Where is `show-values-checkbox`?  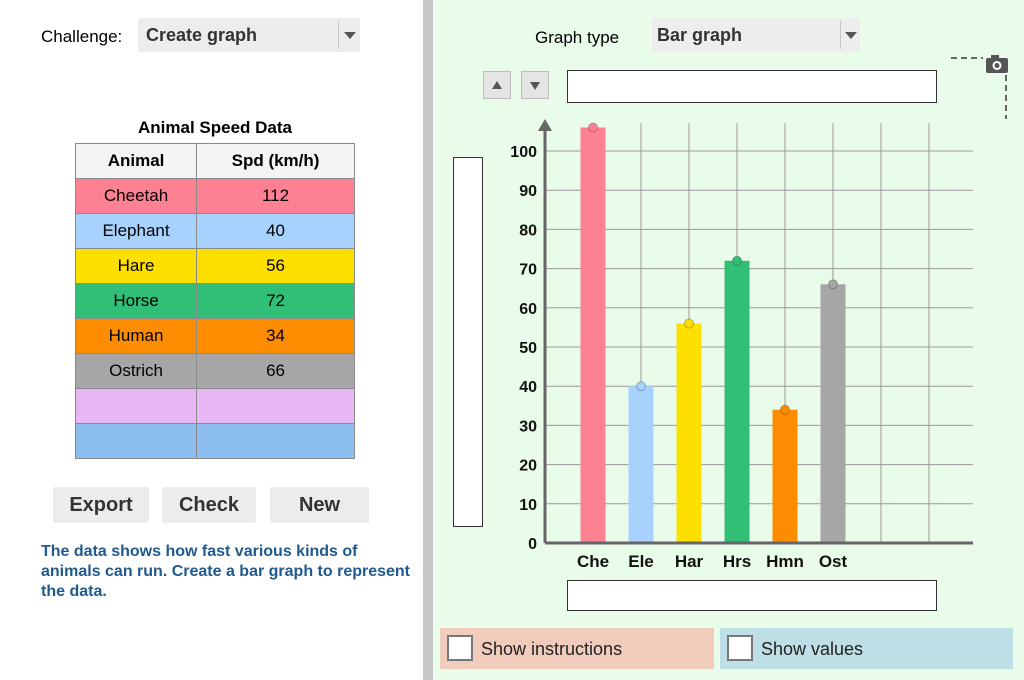
show-values-checkbox is located at coordinates (740, 648).